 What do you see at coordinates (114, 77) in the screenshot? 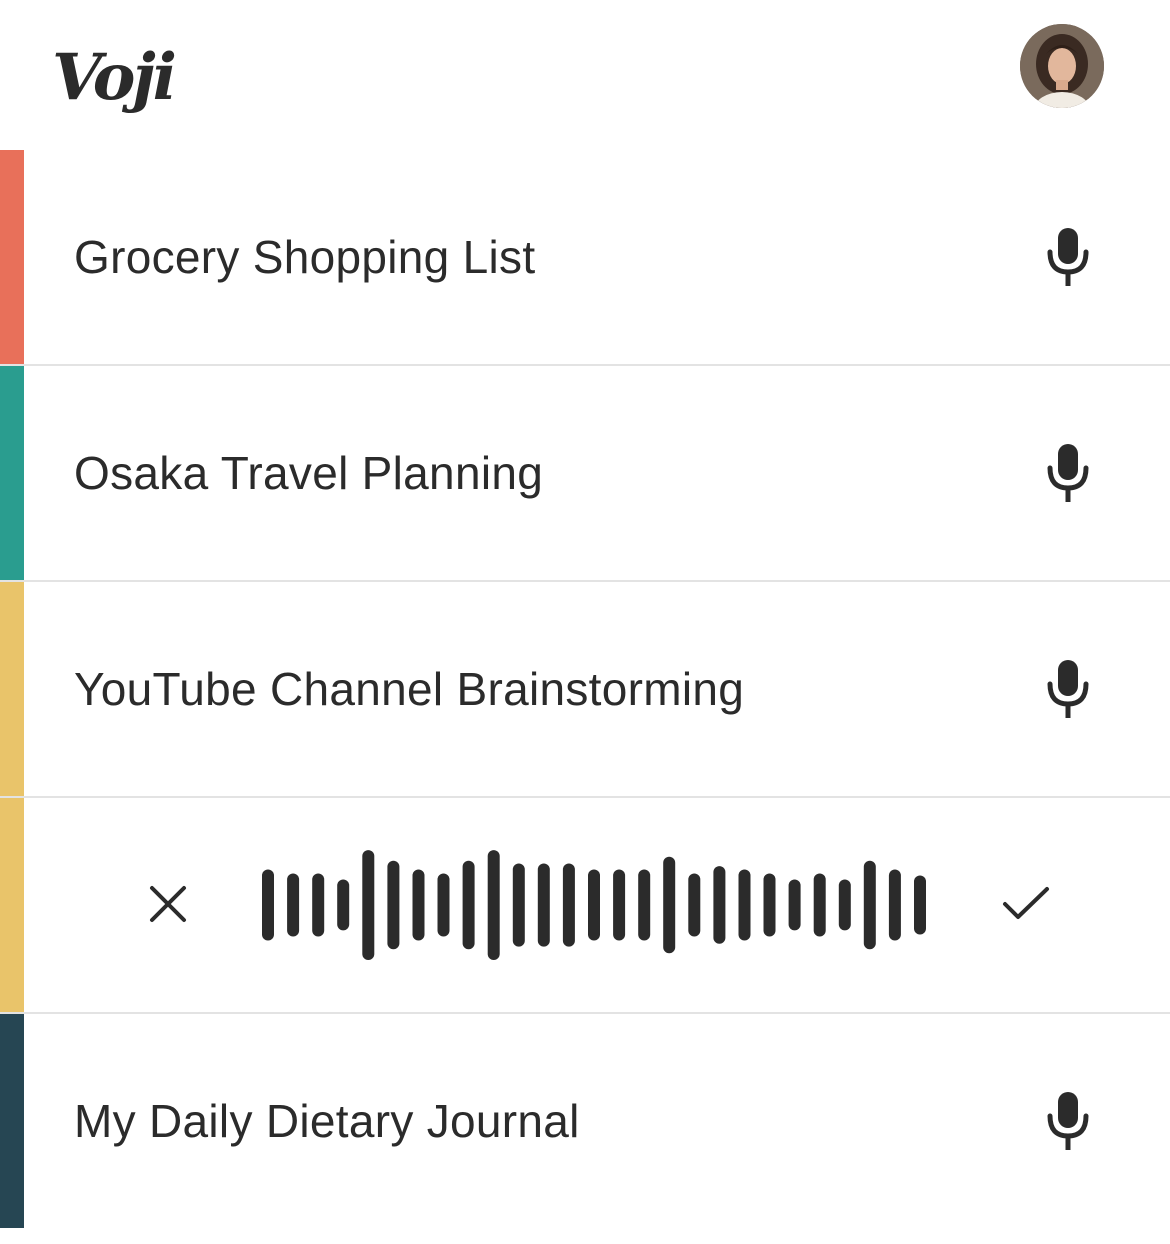
I see `app-logo: Voji` at bounding box center [114, 77].